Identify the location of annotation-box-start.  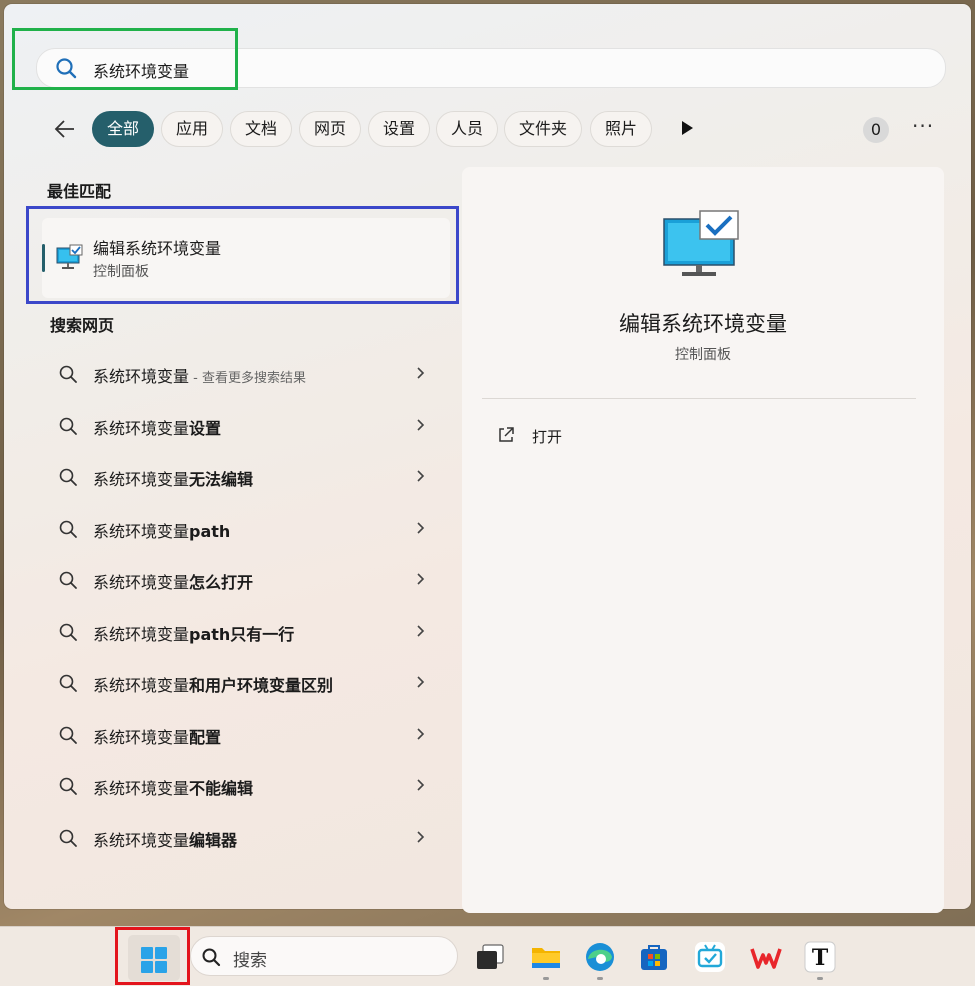
(152, 956).